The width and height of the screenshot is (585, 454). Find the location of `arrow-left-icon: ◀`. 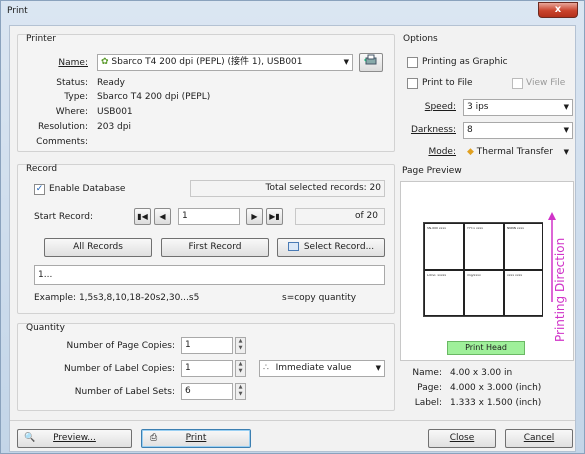

arrow-left-icon: ◀ is located at coordinates (162, 216).